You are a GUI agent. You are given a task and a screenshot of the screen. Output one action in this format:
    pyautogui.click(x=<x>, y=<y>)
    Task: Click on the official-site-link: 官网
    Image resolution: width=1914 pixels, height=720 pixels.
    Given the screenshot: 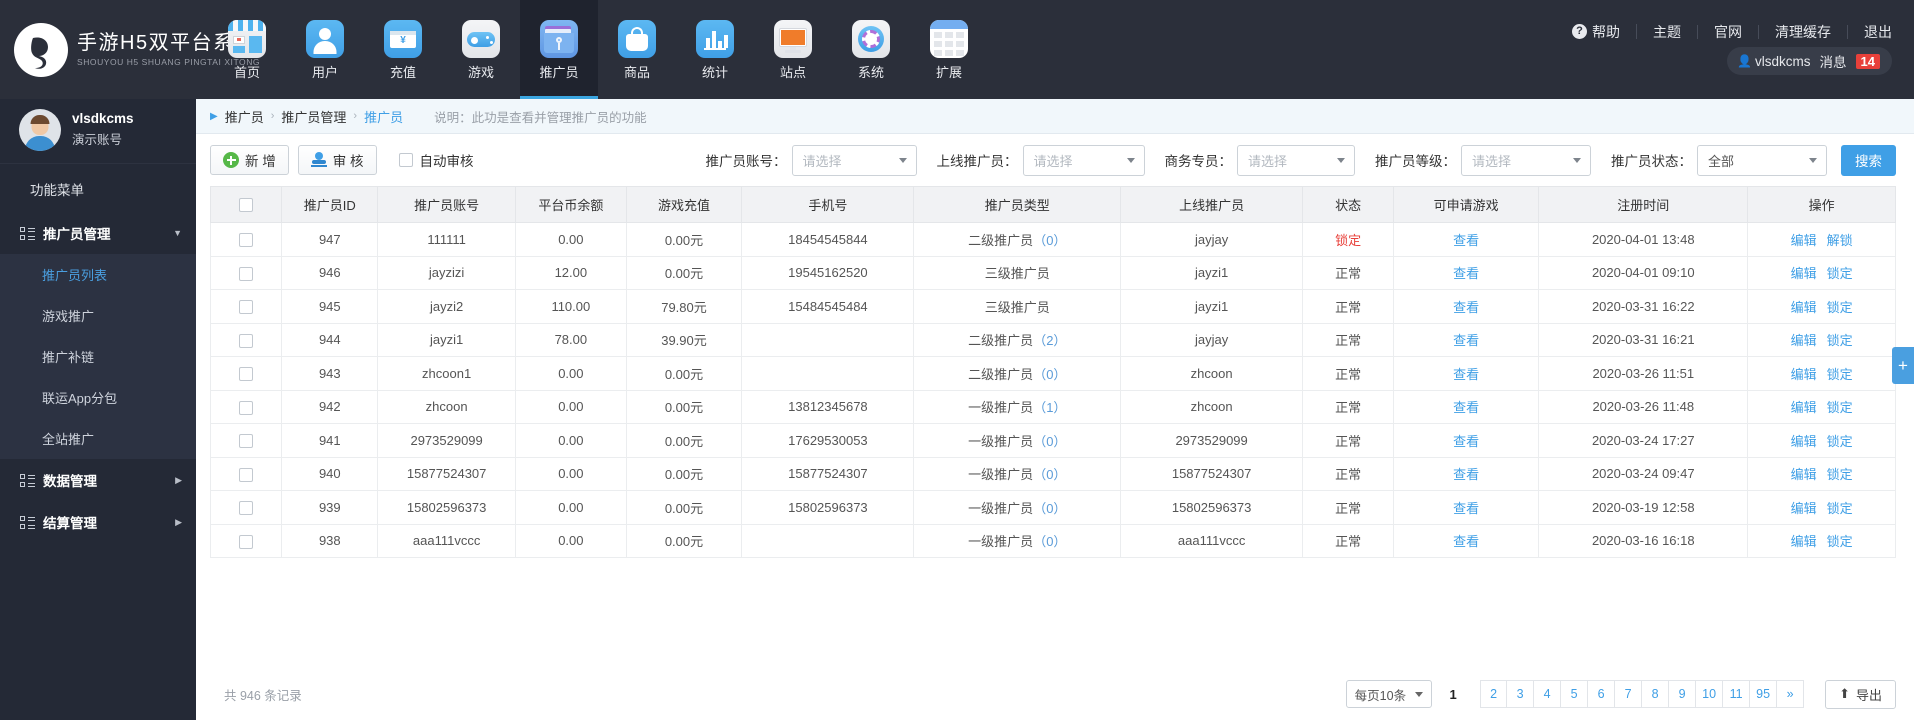 What is the action you would take?
    pyautogui.click(x=1728, y=31)
    